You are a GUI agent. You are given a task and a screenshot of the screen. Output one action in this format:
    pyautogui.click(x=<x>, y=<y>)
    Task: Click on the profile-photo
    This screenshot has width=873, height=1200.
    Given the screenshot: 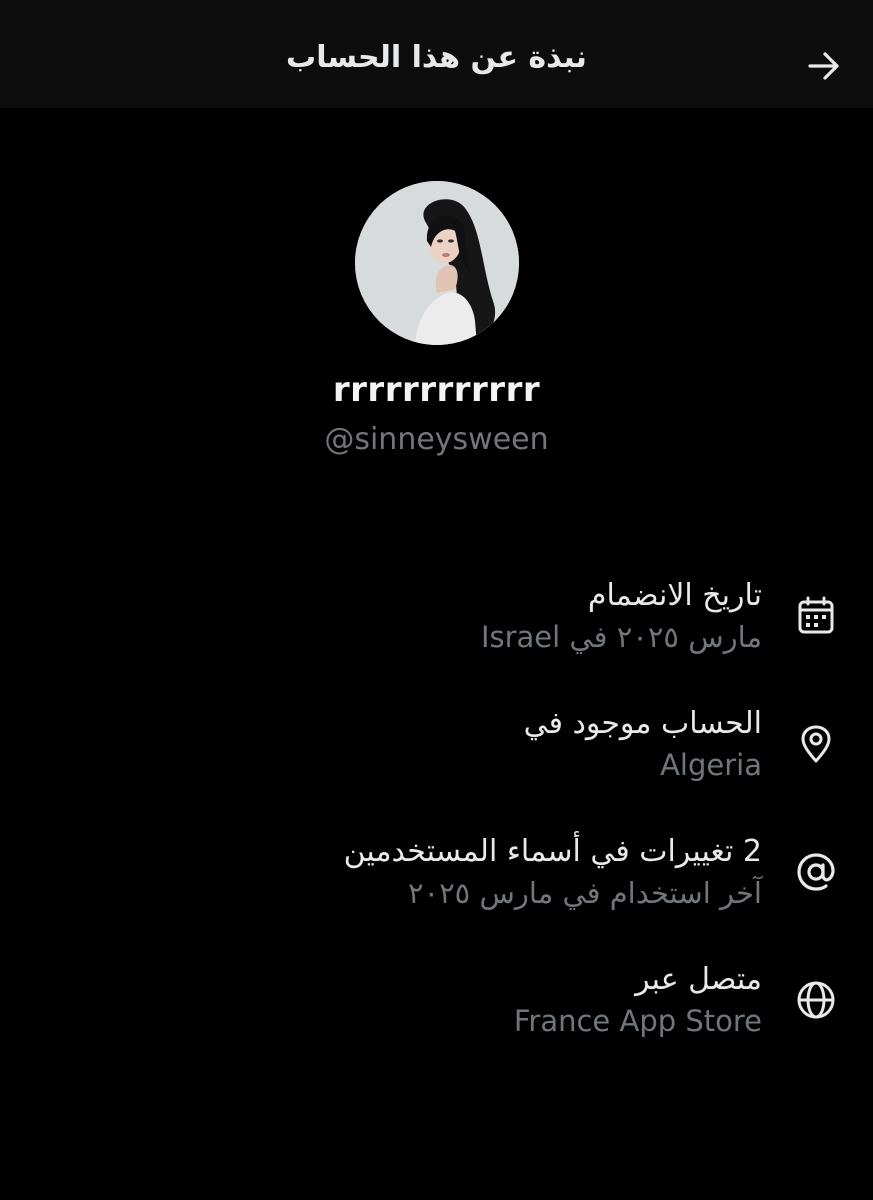 What is the action you would take?
    pyautogui.click(x=437, y=263)
    